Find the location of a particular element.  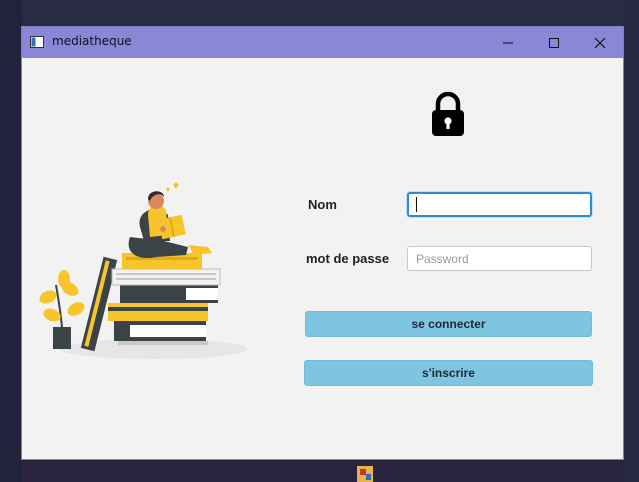

lock-icon is located at coordinates (448, 113).